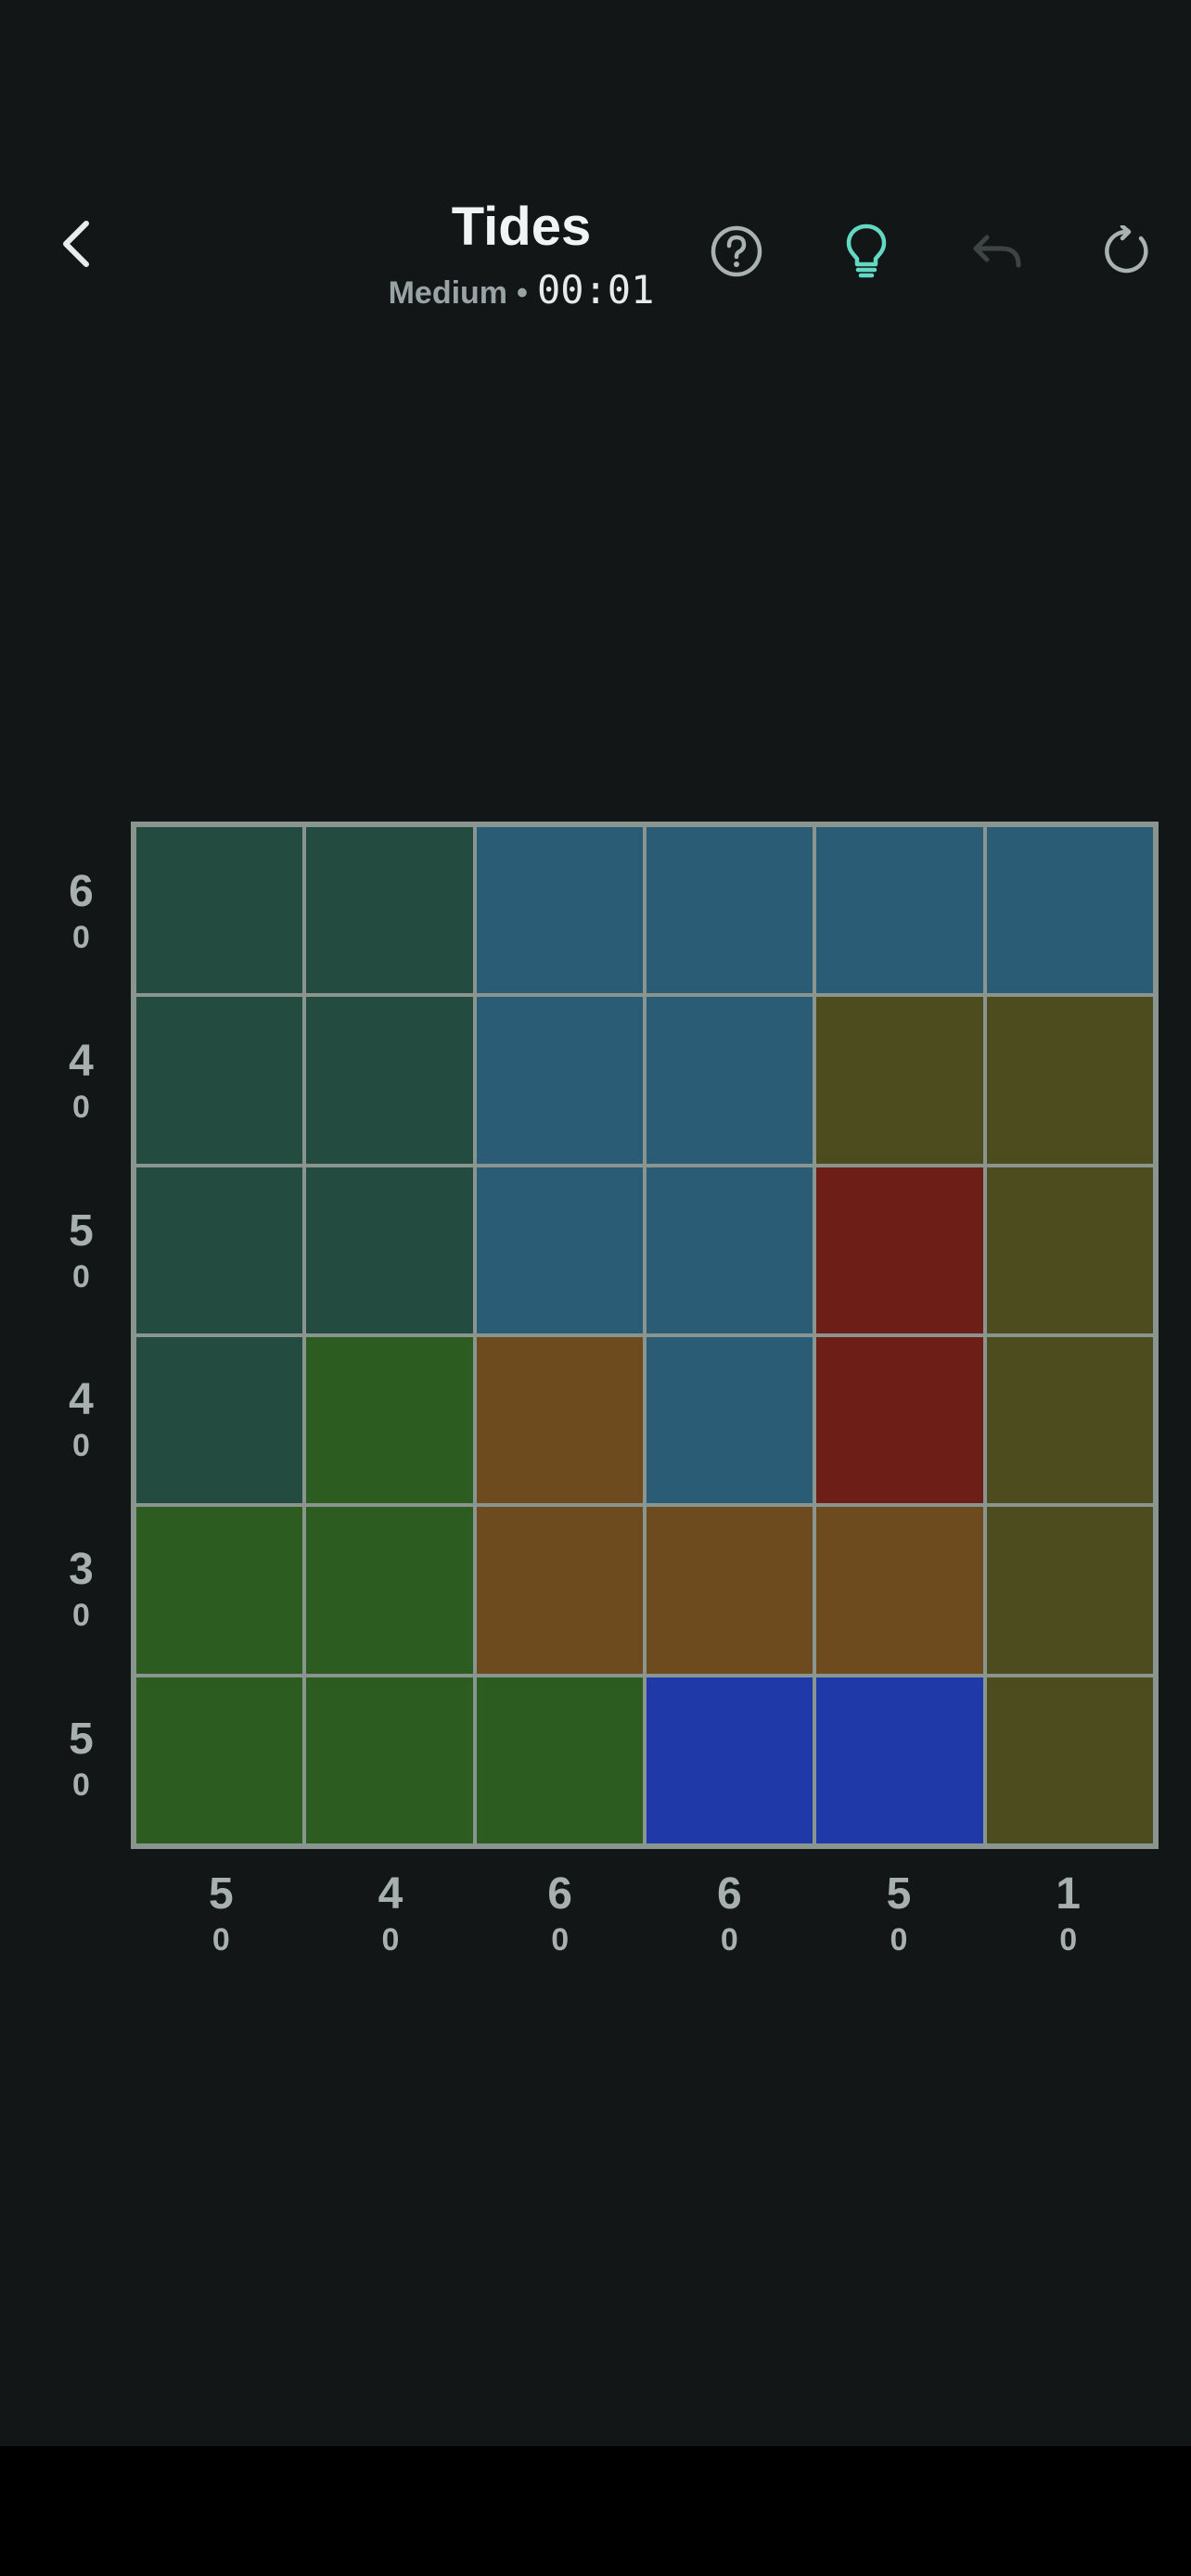  I want to click on lightbulb-icon, so click(866, 251).